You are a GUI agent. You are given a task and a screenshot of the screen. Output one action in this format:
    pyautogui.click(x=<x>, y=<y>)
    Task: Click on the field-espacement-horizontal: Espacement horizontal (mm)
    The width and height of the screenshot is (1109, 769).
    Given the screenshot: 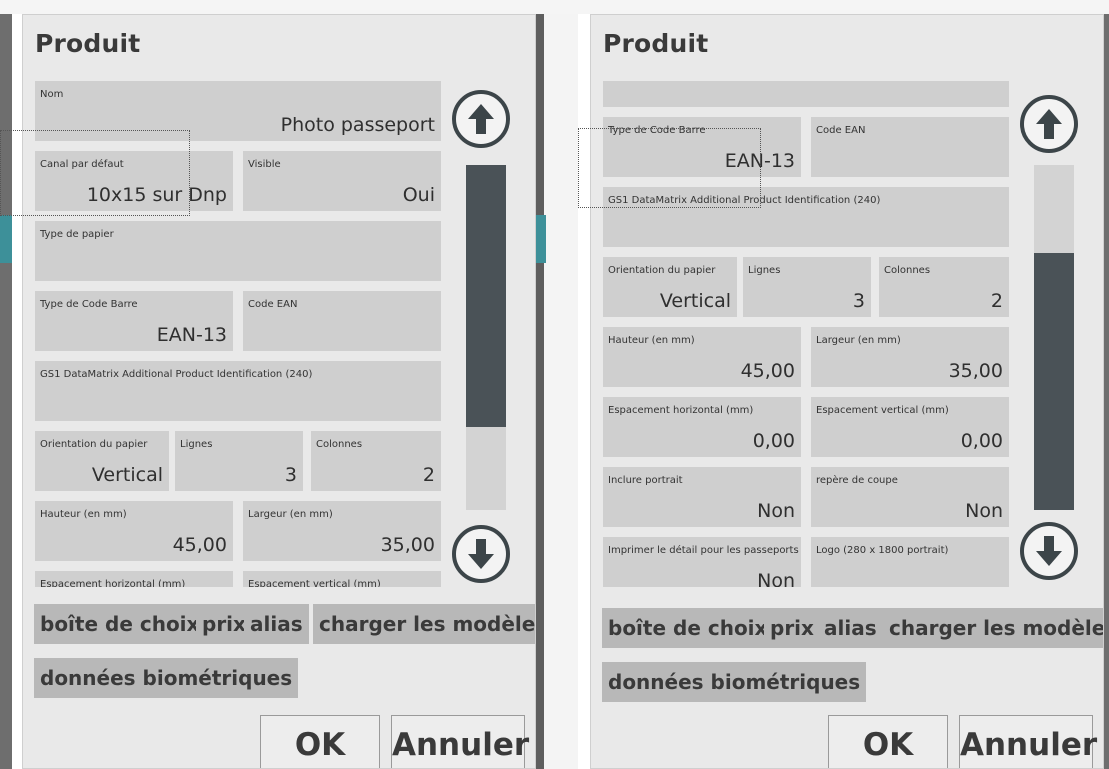 What is the action you would take?
    pyautogui.click(x=134, y=579)
    